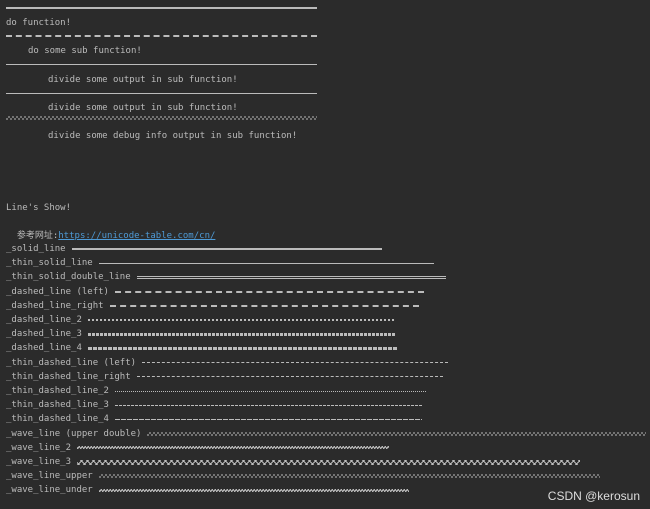 The width and height of the screenshot is (650, 509). I want to click on line-sample-label: _wave_line_3, so click(39, 462).